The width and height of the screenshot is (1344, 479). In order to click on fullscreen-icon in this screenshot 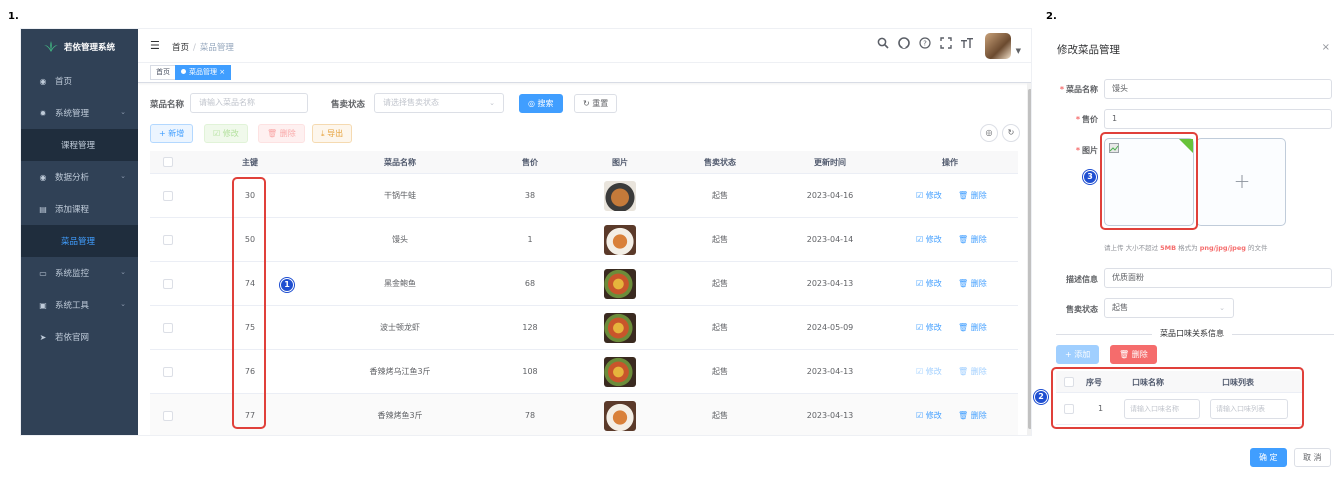, I will do `click(946, 44)`.